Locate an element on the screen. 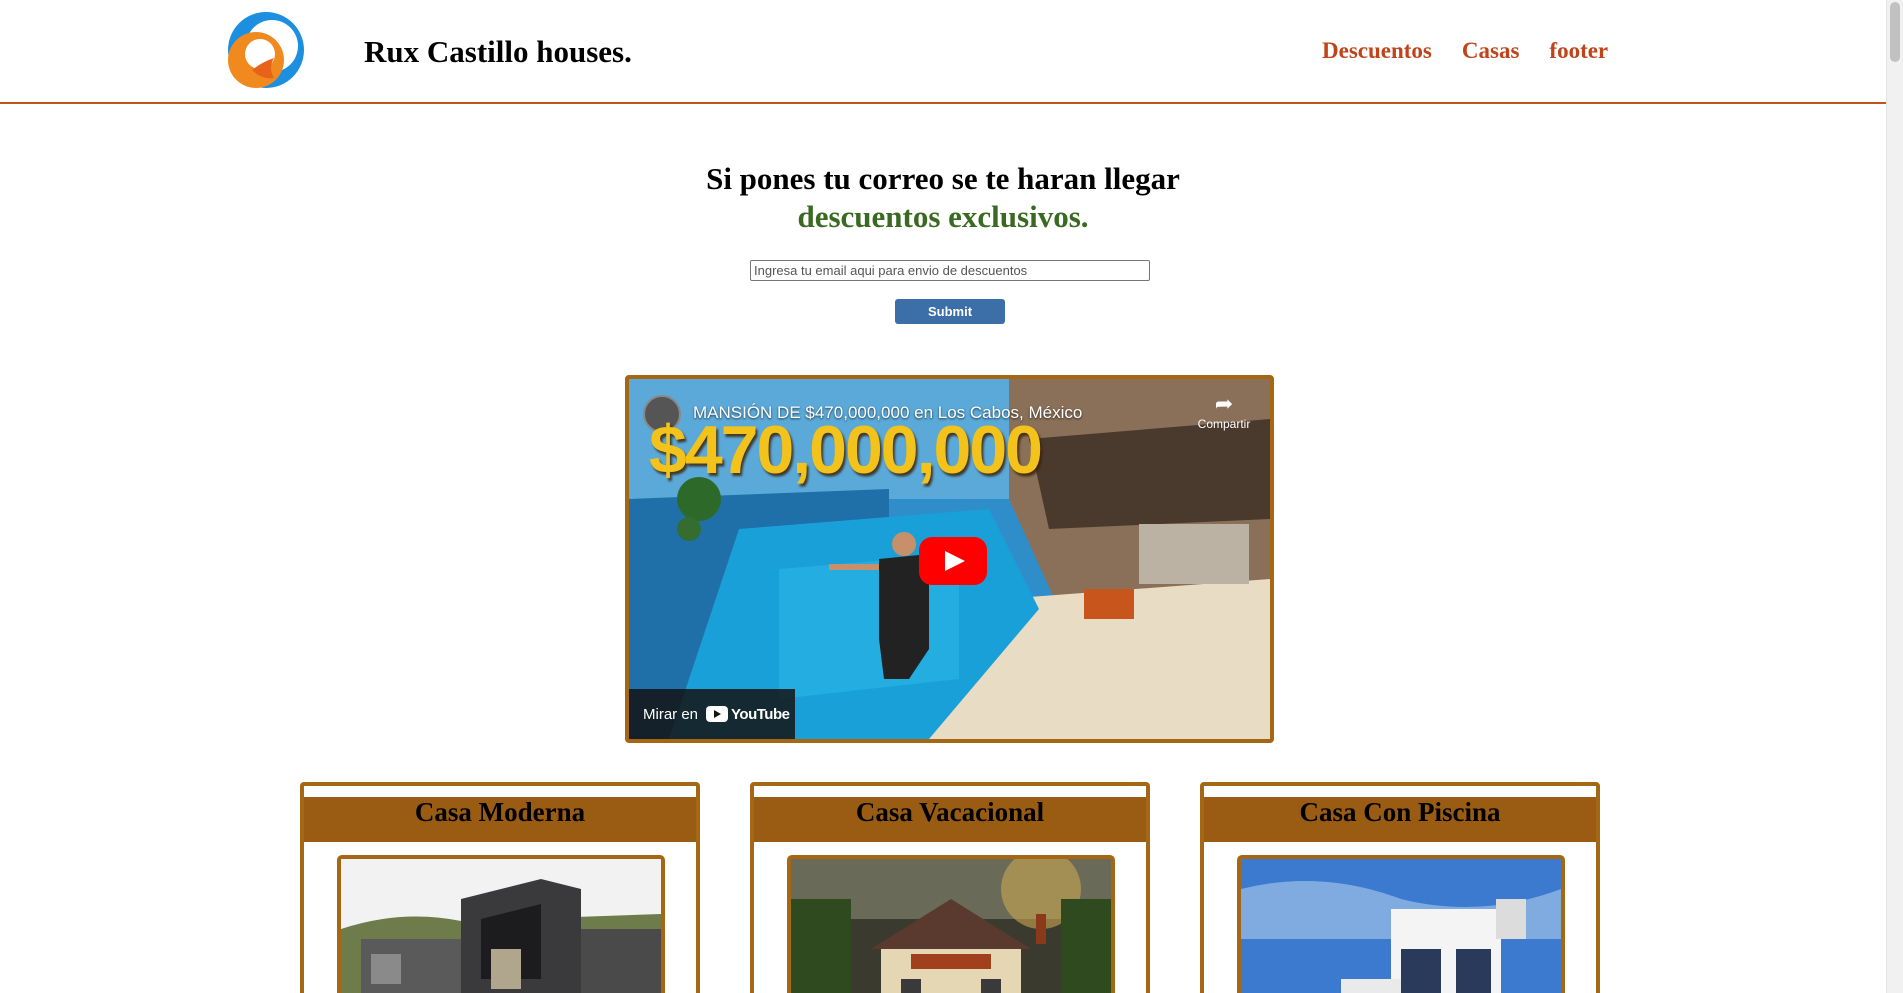 The height and width of the screenshot is (993, 1903). nav-casas: Casas is located at coordinates (1491, 51).